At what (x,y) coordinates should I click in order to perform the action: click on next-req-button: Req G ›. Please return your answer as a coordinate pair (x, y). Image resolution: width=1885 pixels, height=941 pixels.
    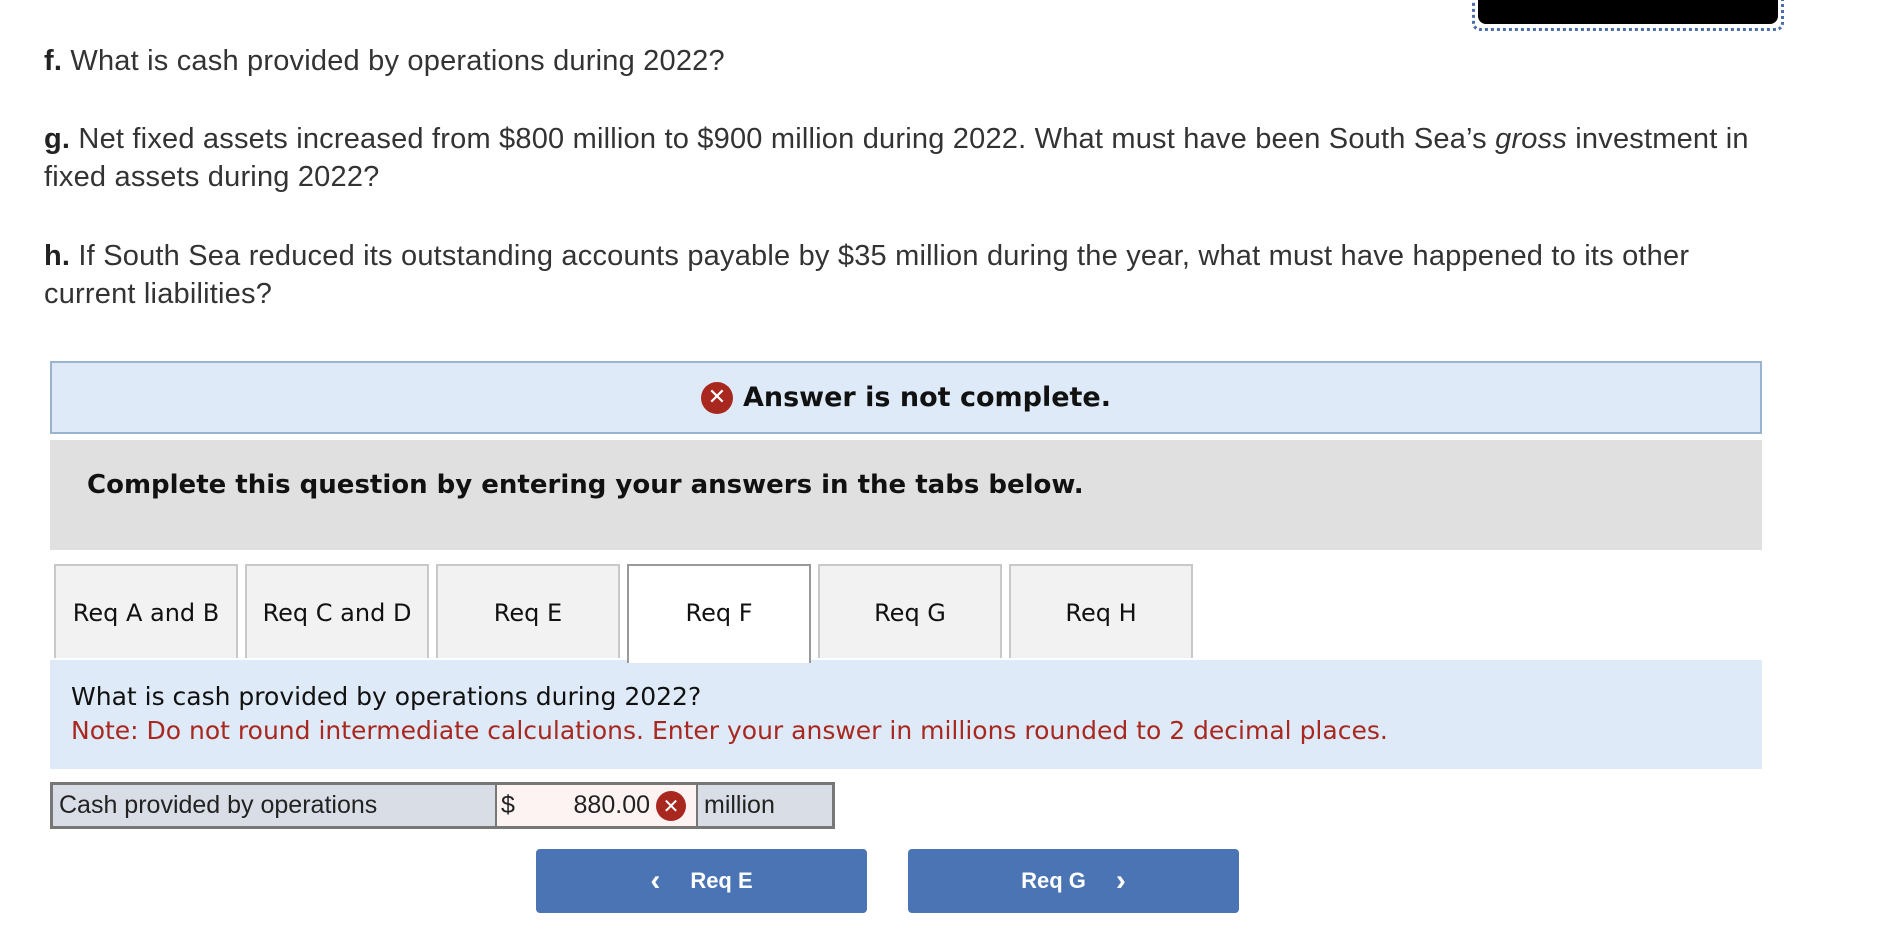
    Looking at the image, I should click on (1073, 881).